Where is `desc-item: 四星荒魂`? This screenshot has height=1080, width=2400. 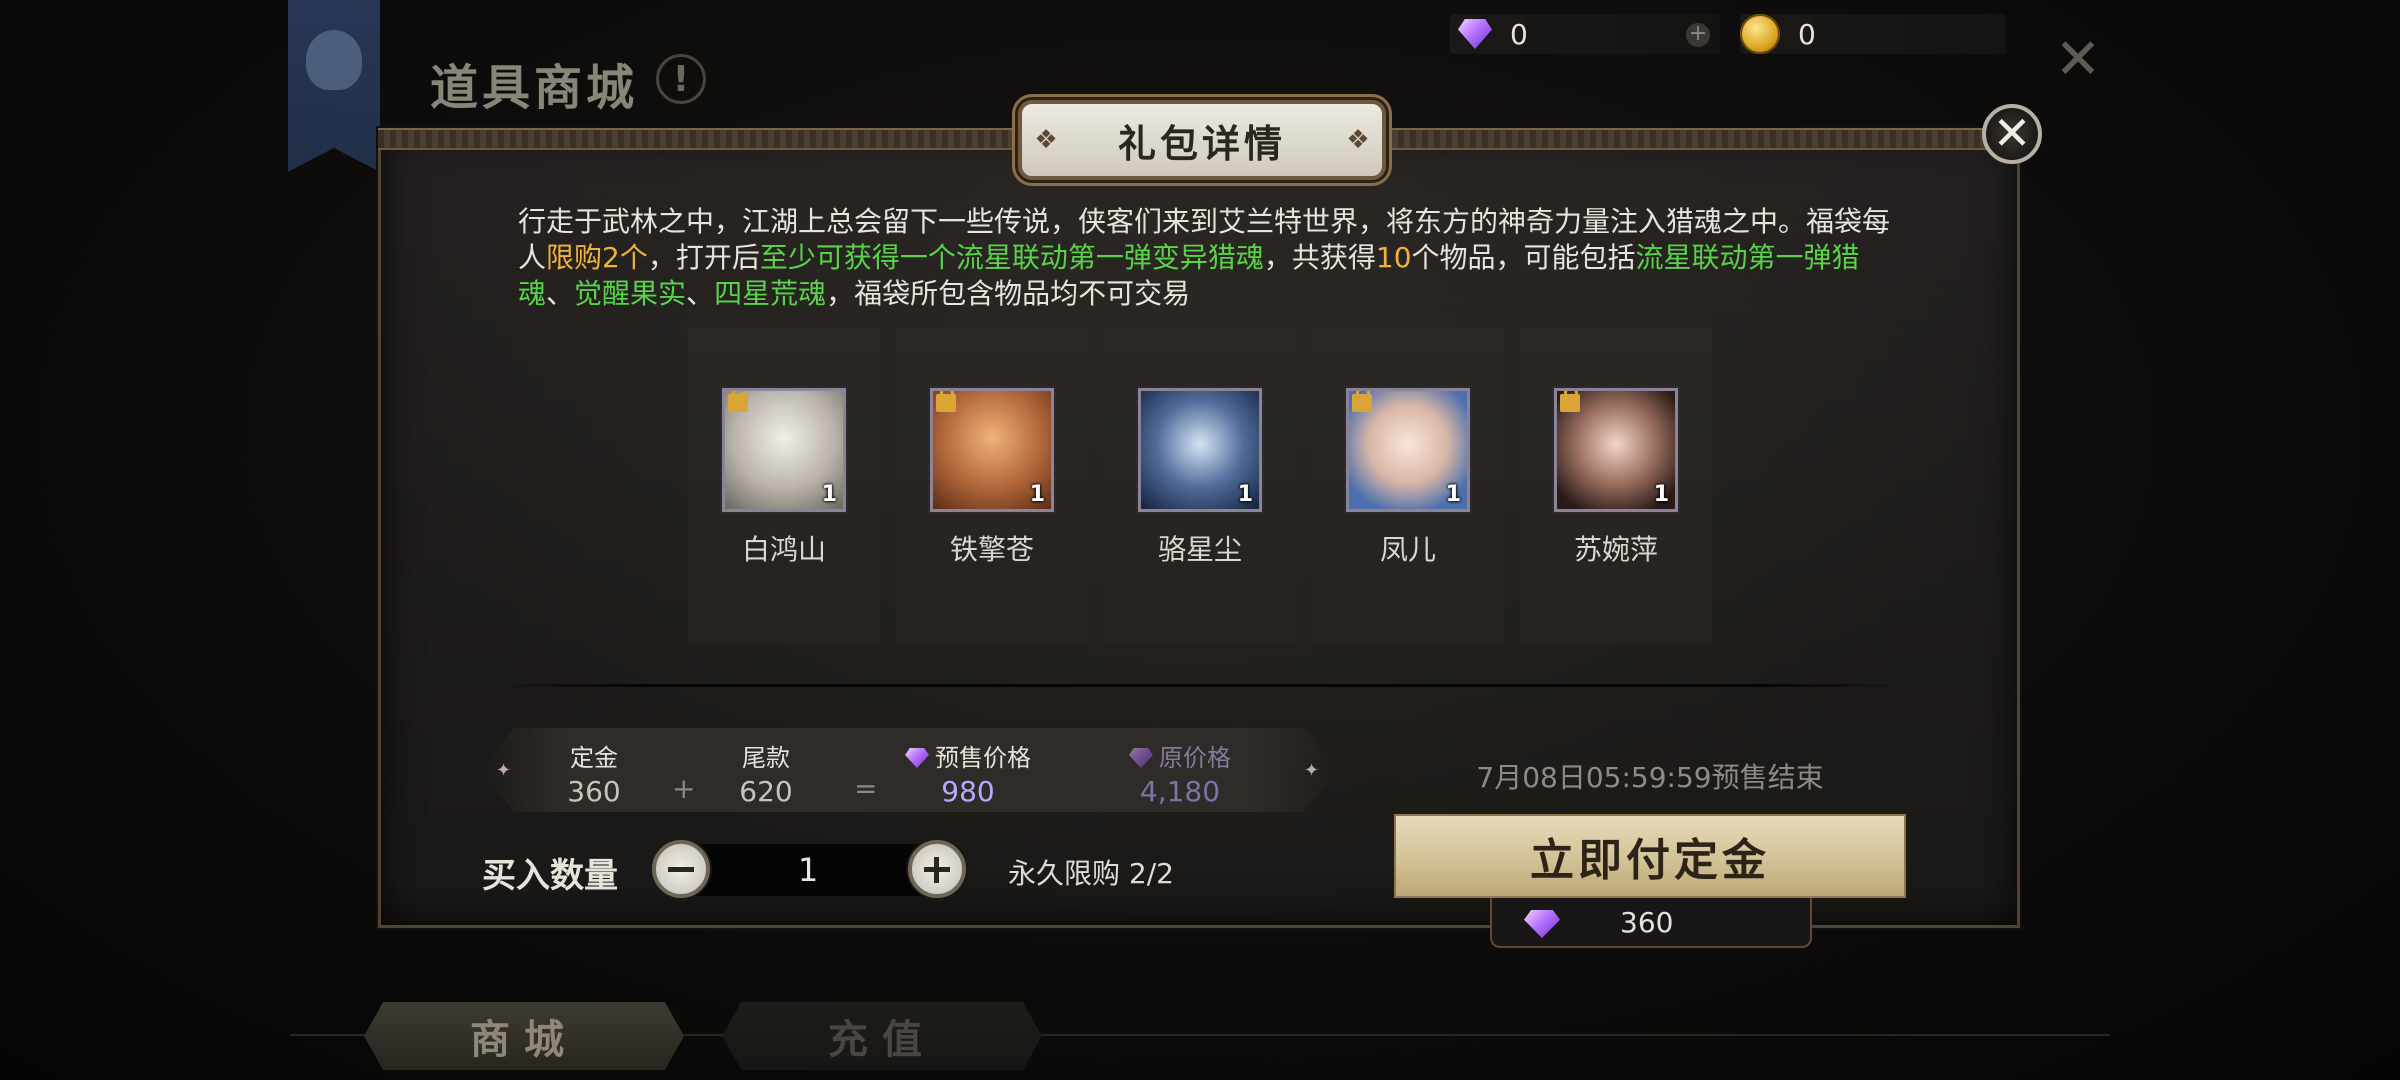
desc-item: 四星荒魂 is located at coordinates (770, 293).